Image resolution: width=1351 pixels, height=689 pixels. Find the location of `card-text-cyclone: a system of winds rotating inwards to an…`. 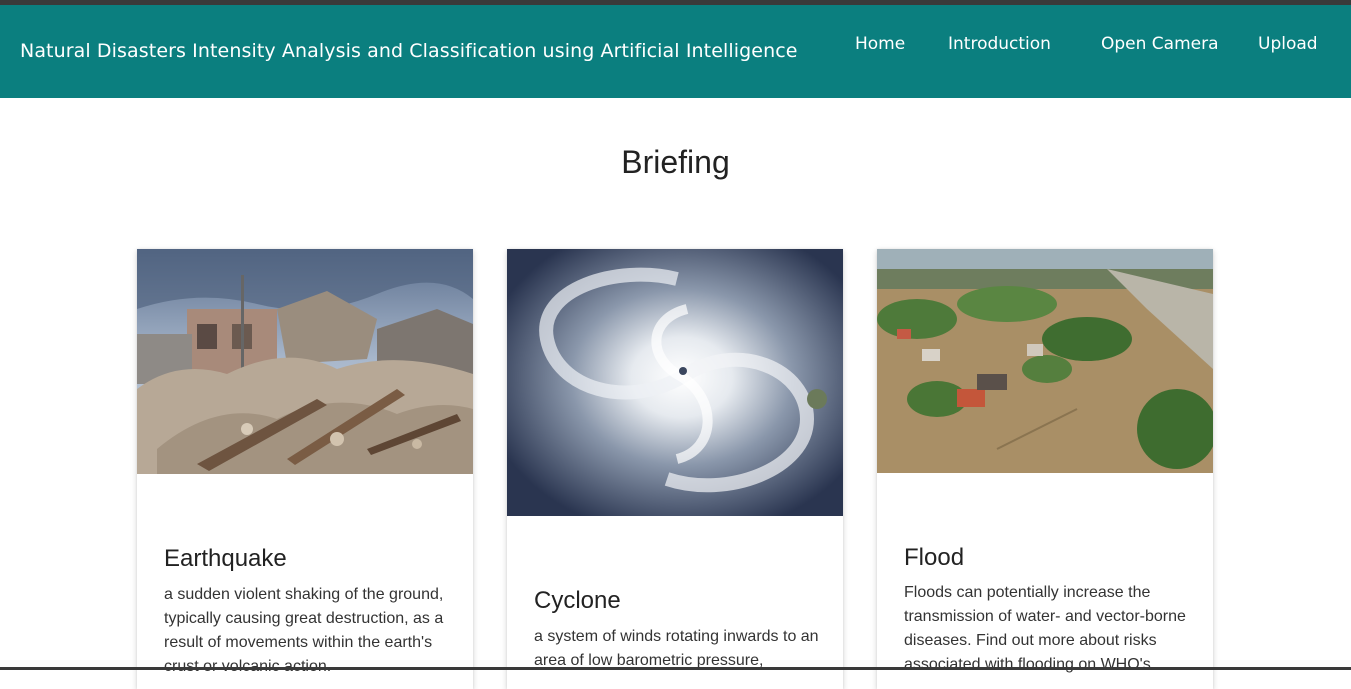

card-text-cyclone: a system of winds rotating inwards to an… is located at coordinates (676, 648).